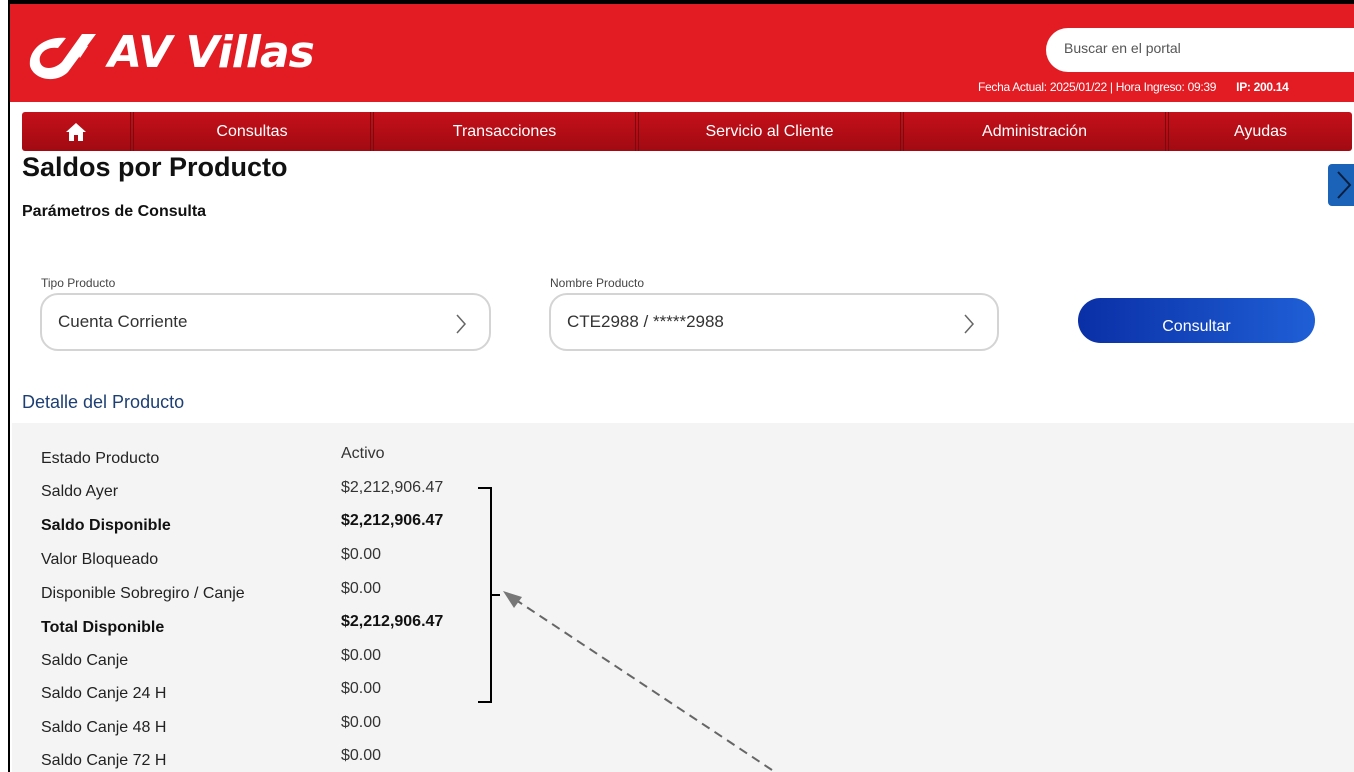 The image size is (1354, 772). Describe the element at coordinates (1262, 87) in the screenshot. I see `ip-address: IP: 200.14` at that location.